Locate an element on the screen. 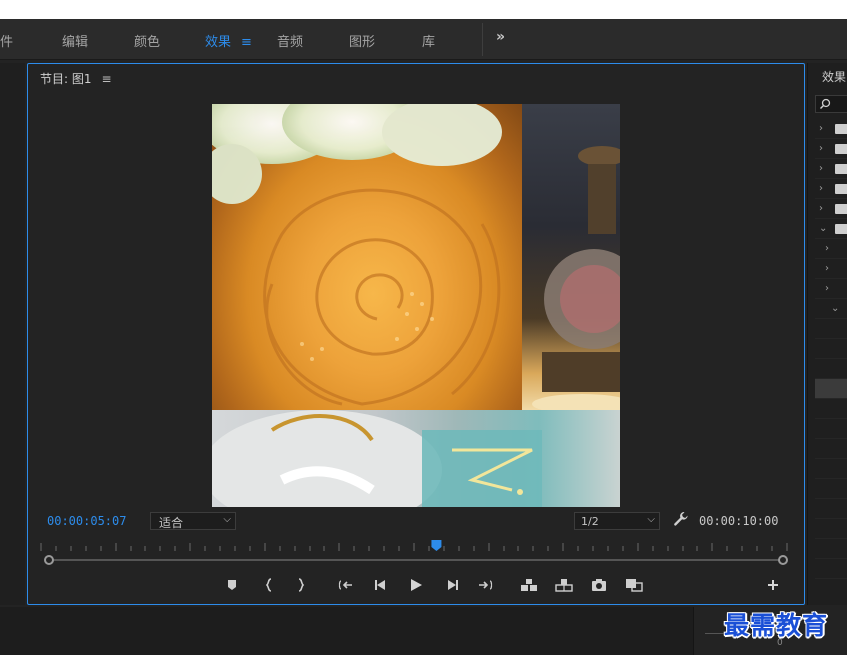 Image resolution: width=847 pixels, height=655 pixels. fit-zoom-select-value: 适合 is located at coordinates (171, 523).